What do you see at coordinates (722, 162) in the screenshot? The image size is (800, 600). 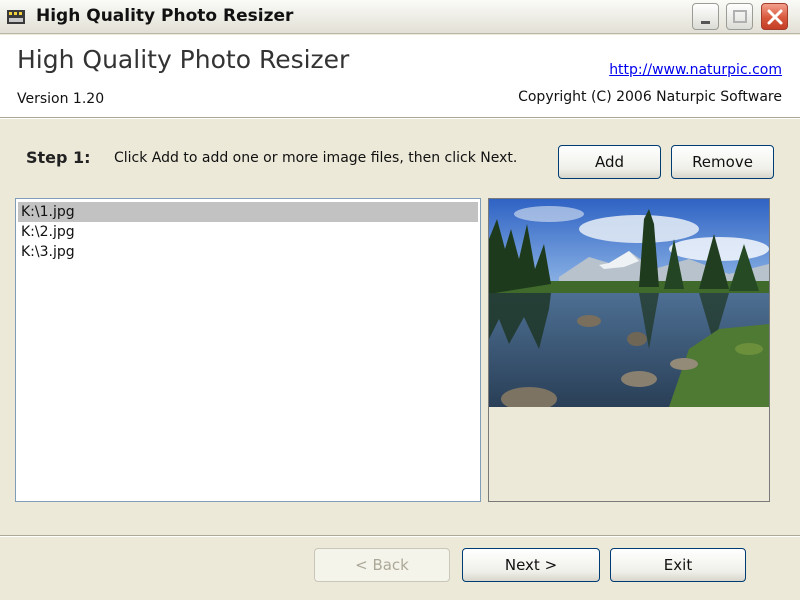 I see `remove-button: Remove` at bounding box center [722, 162].